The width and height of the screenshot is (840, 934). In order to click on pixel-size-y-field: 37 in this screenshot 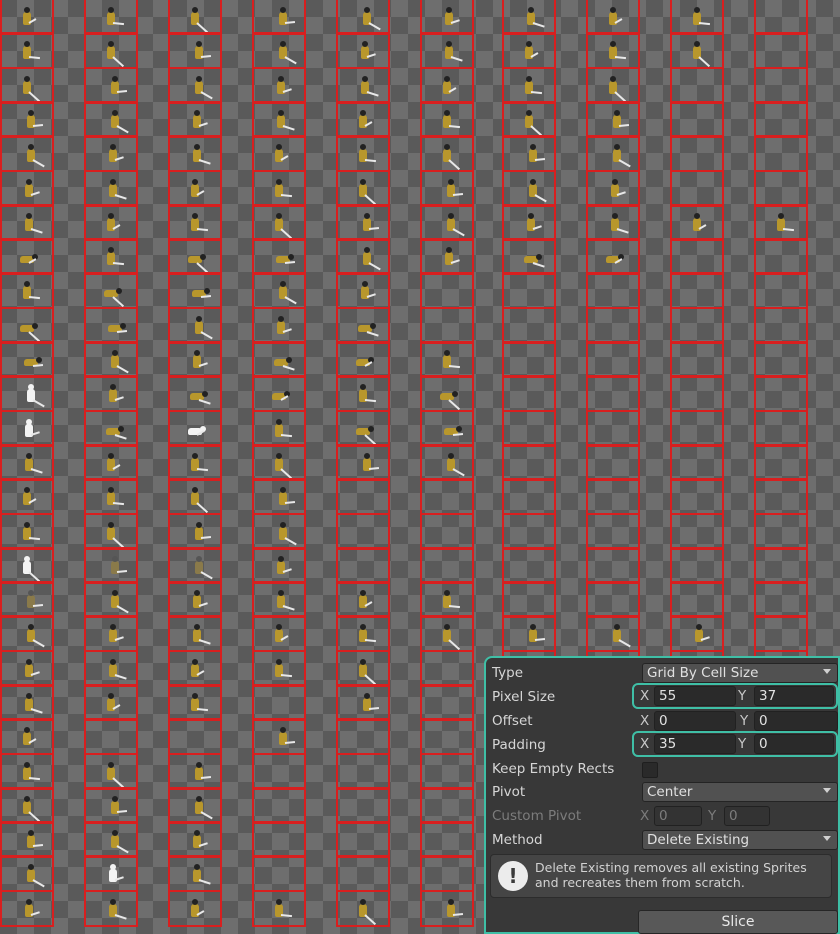, I will do `click(794, 696)`.